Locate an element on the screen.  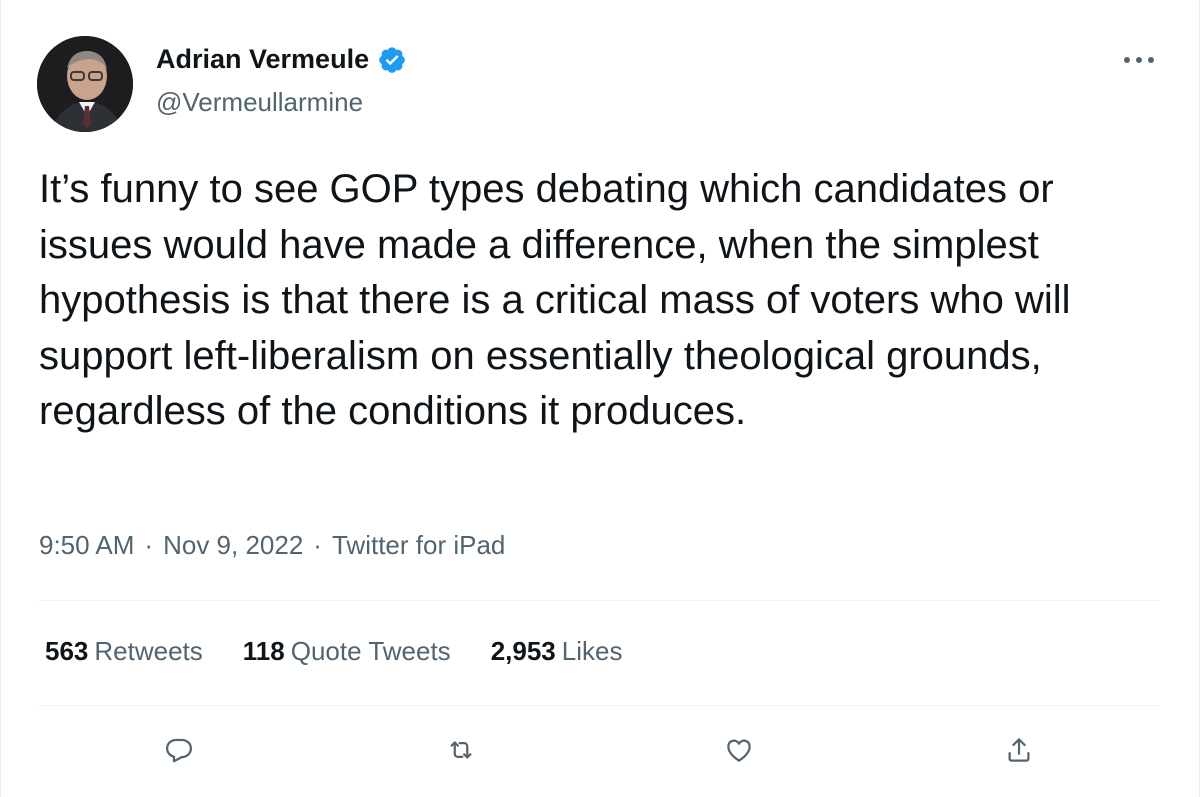
verified-badge-icon is located at coordinates (392, 60).